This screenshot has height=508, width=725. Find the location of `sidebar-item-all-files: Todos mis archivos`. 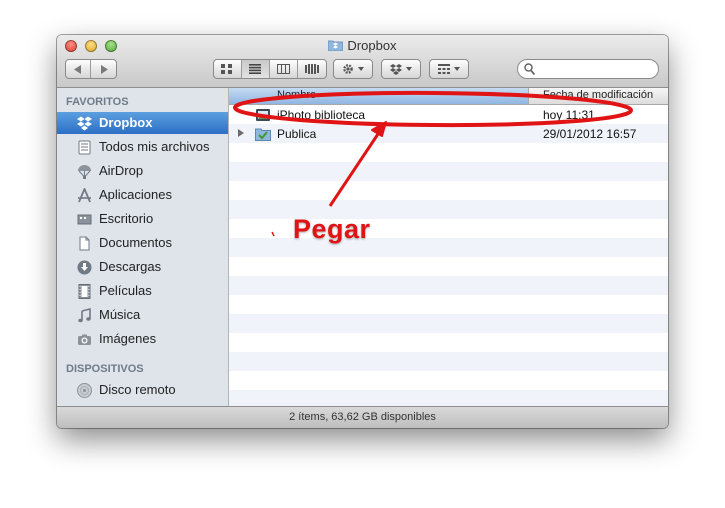

sidebar-item-all-files: Todos mis archivos is located at coordinates (142, 147).